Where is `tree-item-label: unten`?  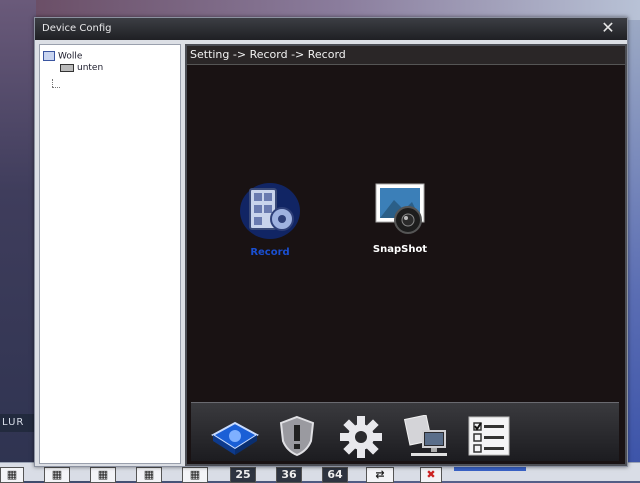 tree-item-label: unten is located at coordinates (90, 68).